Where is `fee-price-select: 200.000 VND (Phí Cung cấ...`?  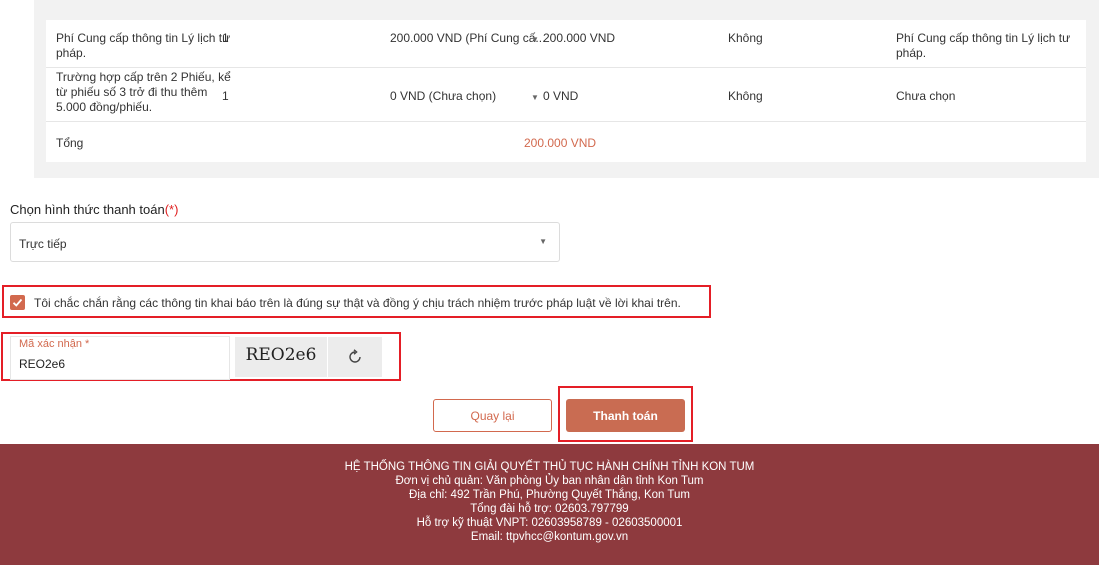 fee-price-select: 200.000 VND (Phí Cung cấ... is located at coordinates (467, 38).